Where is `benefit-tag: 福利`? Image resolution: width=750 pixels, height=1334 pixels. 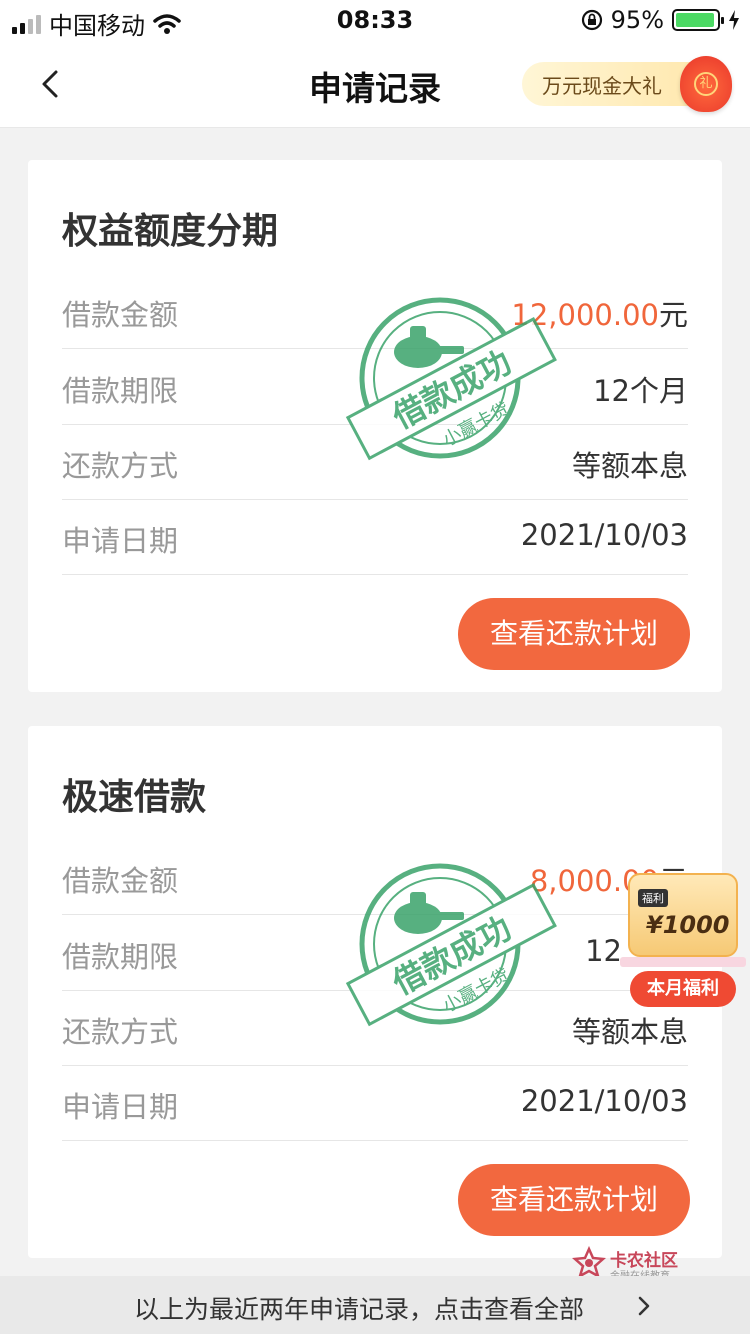
benefit-tag: 福利 is located at coordinates (653, 898).